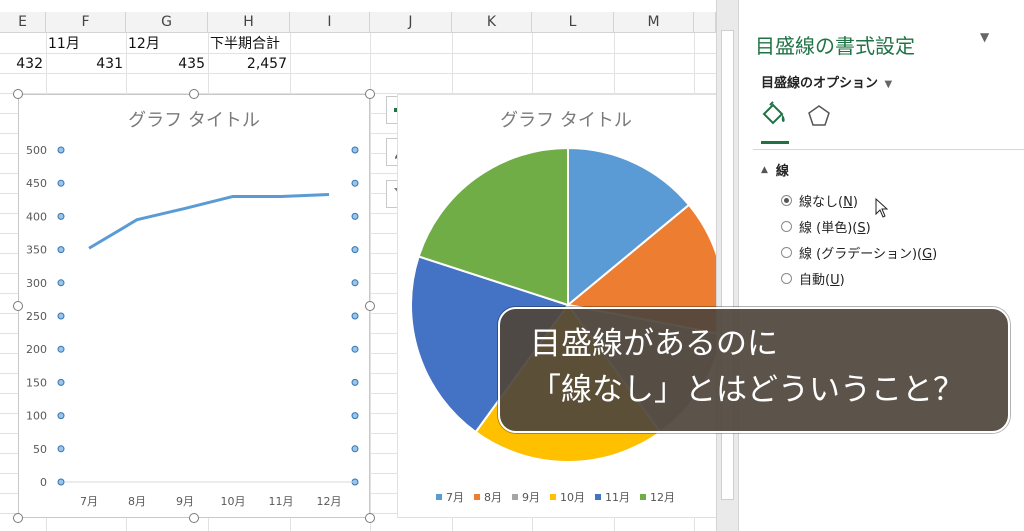 The width and height of the screenshot is (1024, 531). What do you see at coordinates (773, 113) in the screenshot?
I see `fill-line-icon` at bounding box center [773, 113].